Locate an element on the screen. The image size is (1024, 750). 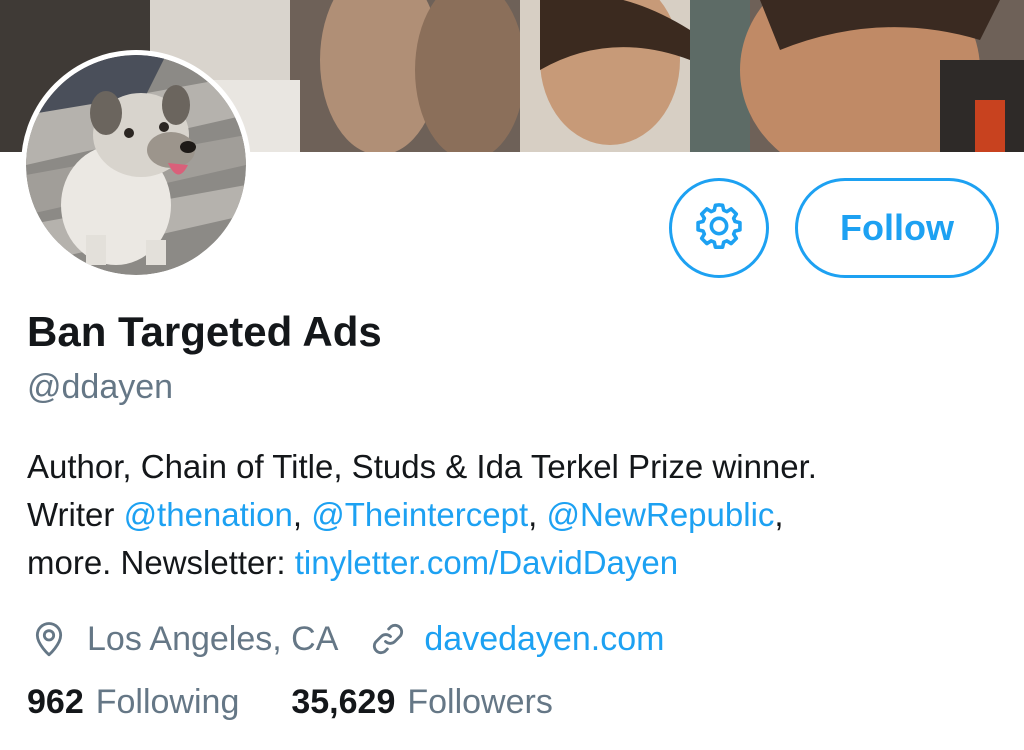
display-name: Ban Targeted Ads is located at coordinates (204, 331).